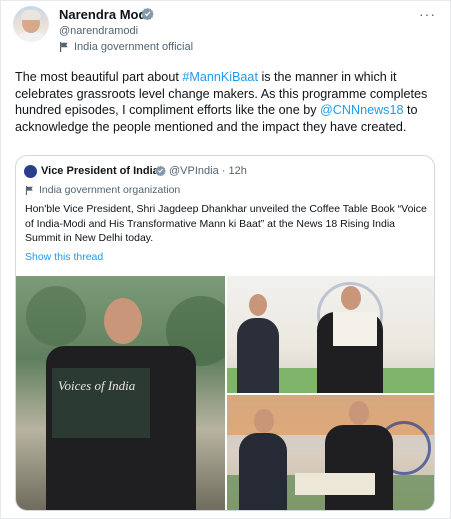  What do you see at coordinates (220, 77) in the screenshot?
I see `hashtag-link: #MannKiBaat` at bounding box center [220, 77].